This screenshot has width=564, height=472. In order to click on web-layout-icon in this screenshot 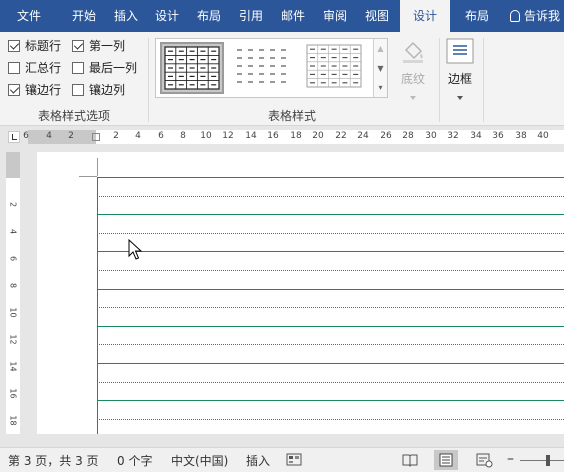, I will do `click(484, 460)`.